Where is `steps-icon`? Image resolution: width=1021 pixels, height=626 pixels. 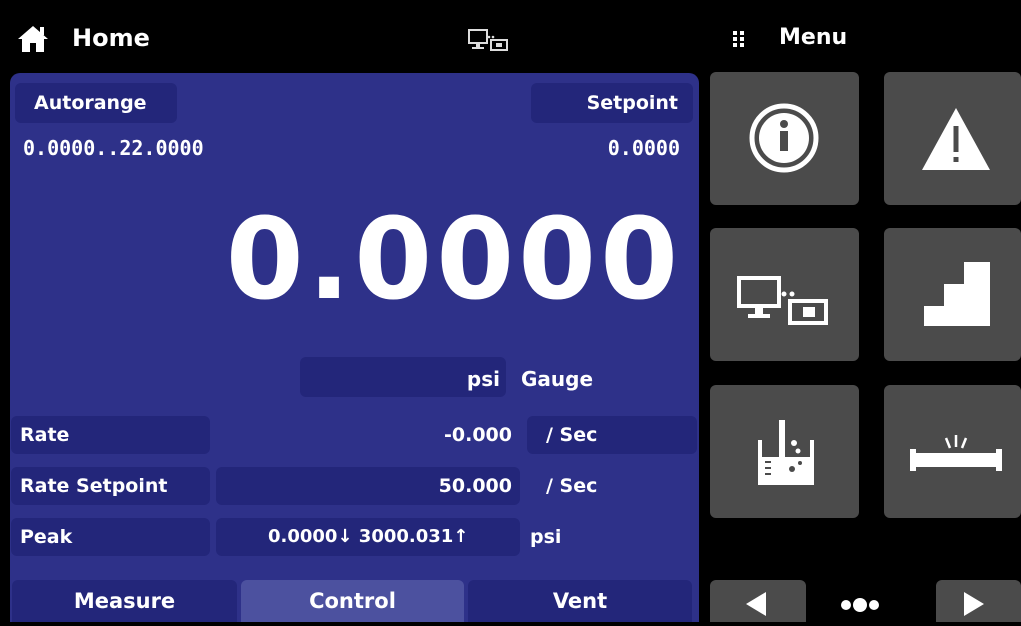 steps-icon is located at coordinates (957, 294).